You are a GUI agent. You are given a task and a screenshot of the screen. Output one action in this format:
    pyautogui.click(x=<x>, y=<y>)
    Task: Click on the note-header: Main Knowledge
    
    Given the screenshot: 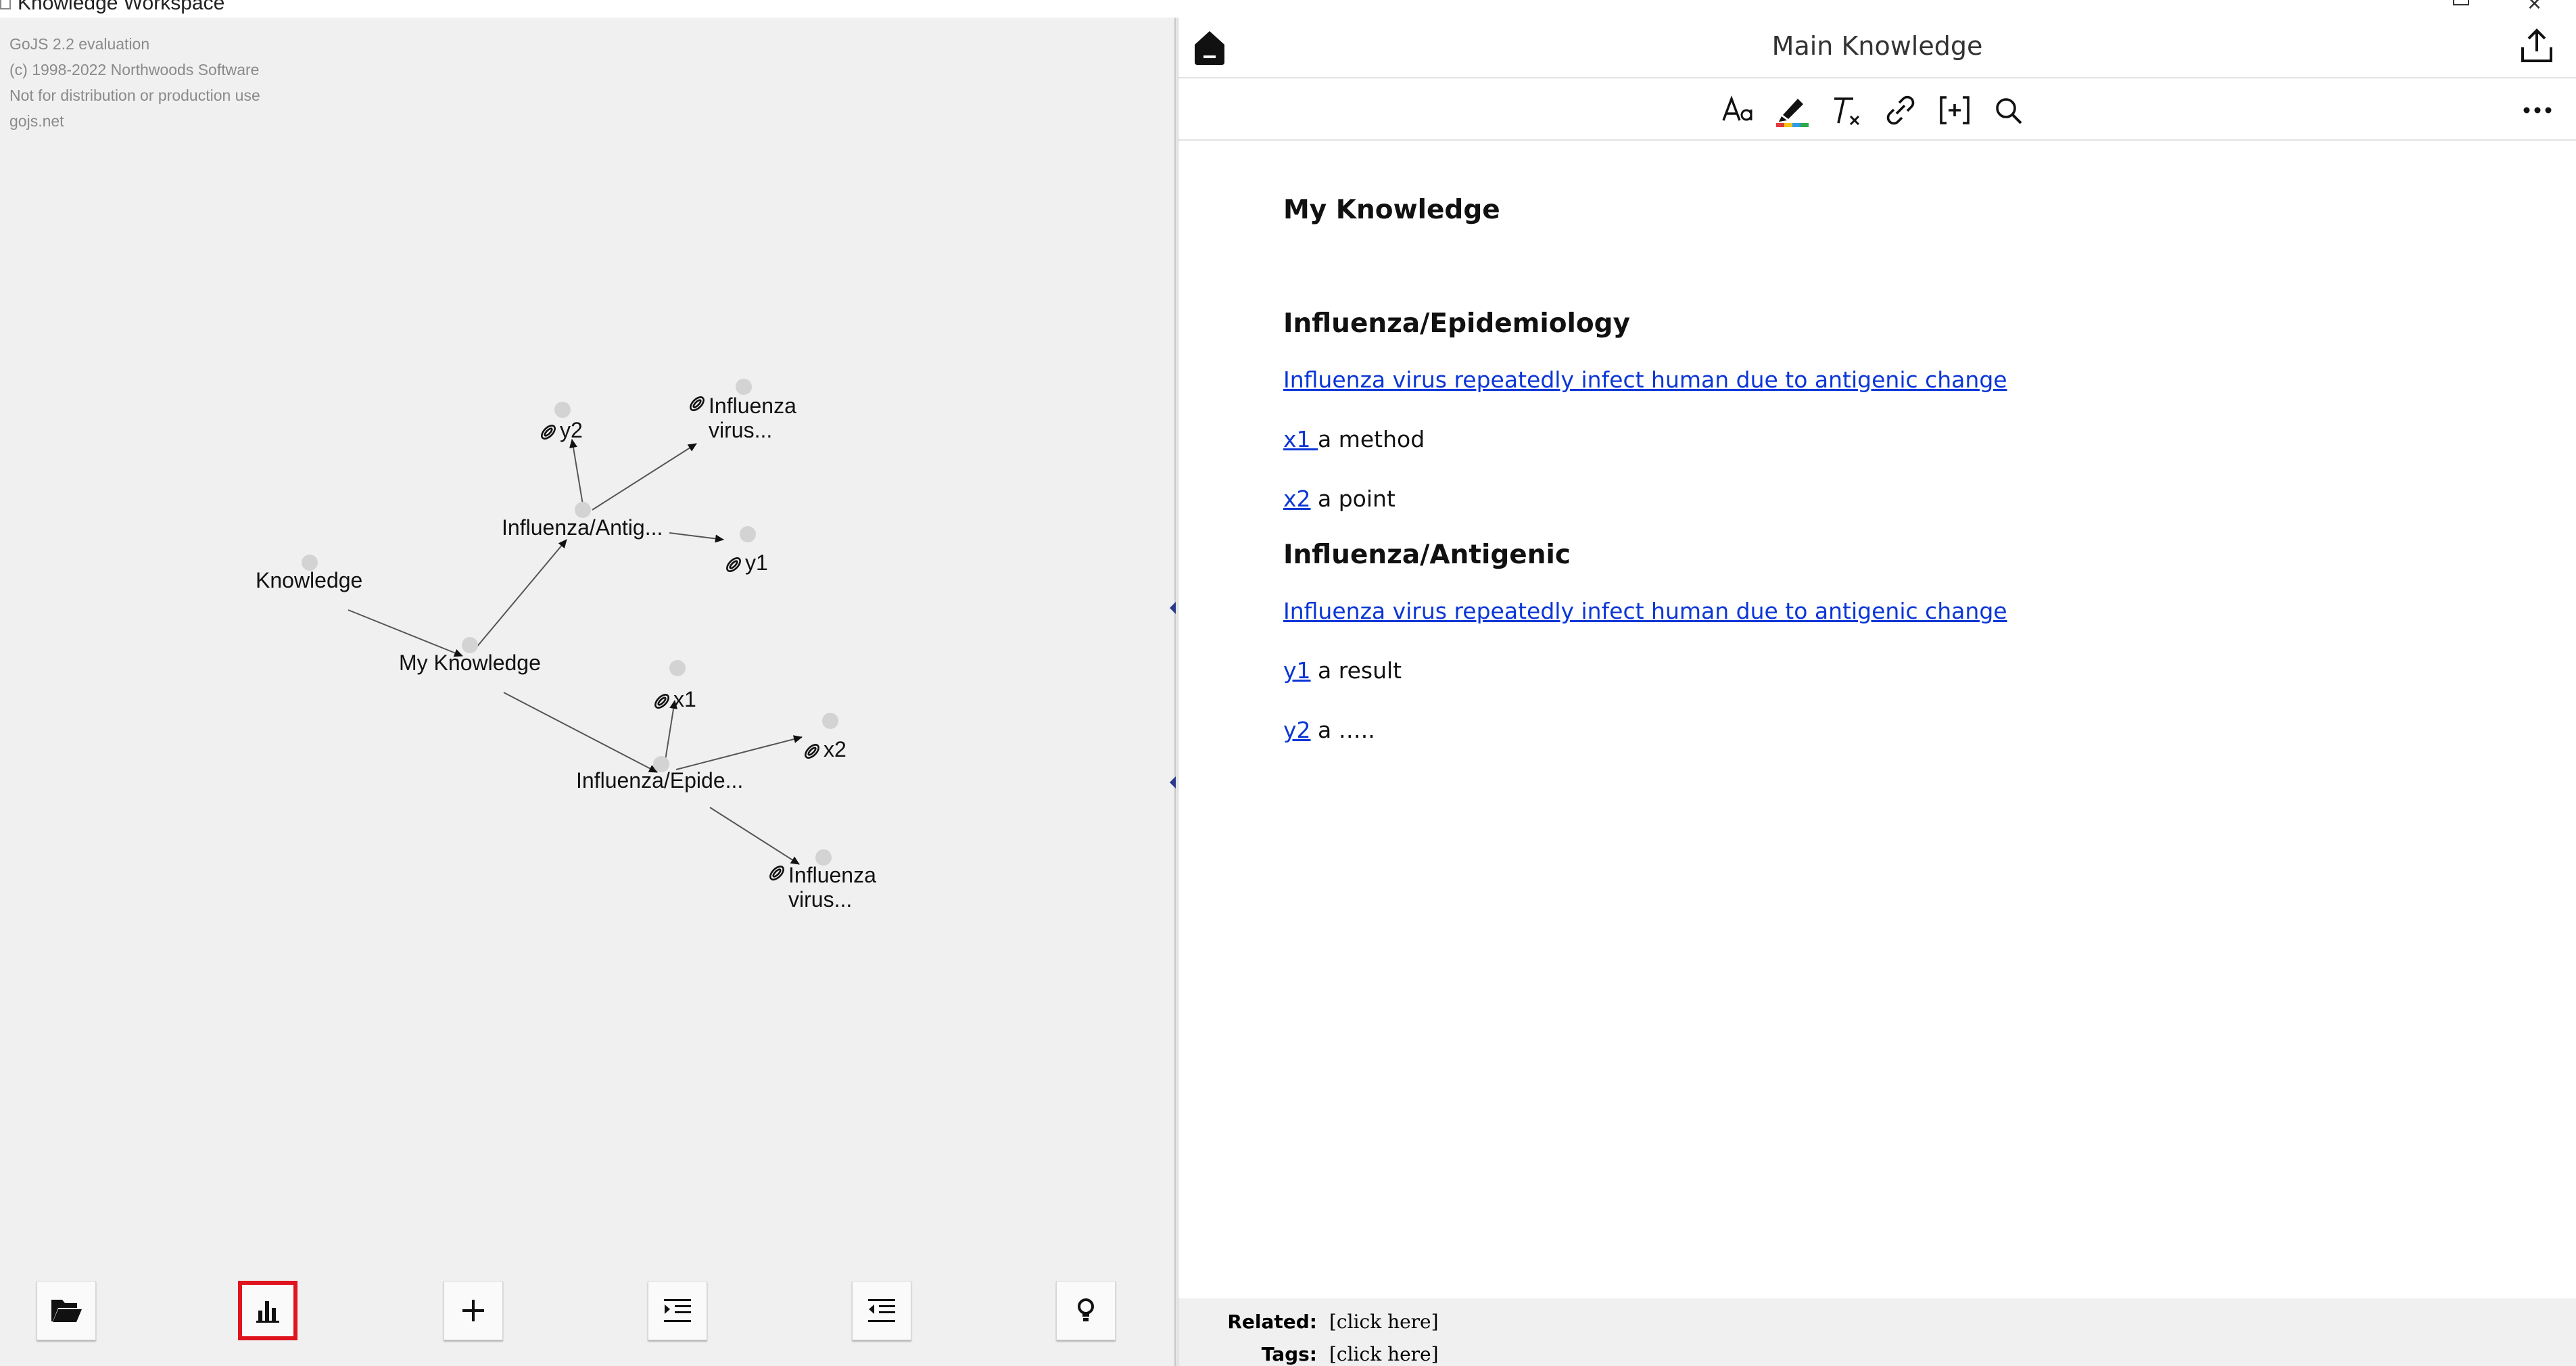 What is the action you would take?
    pyautogui.click(x=1877, y=48)
    